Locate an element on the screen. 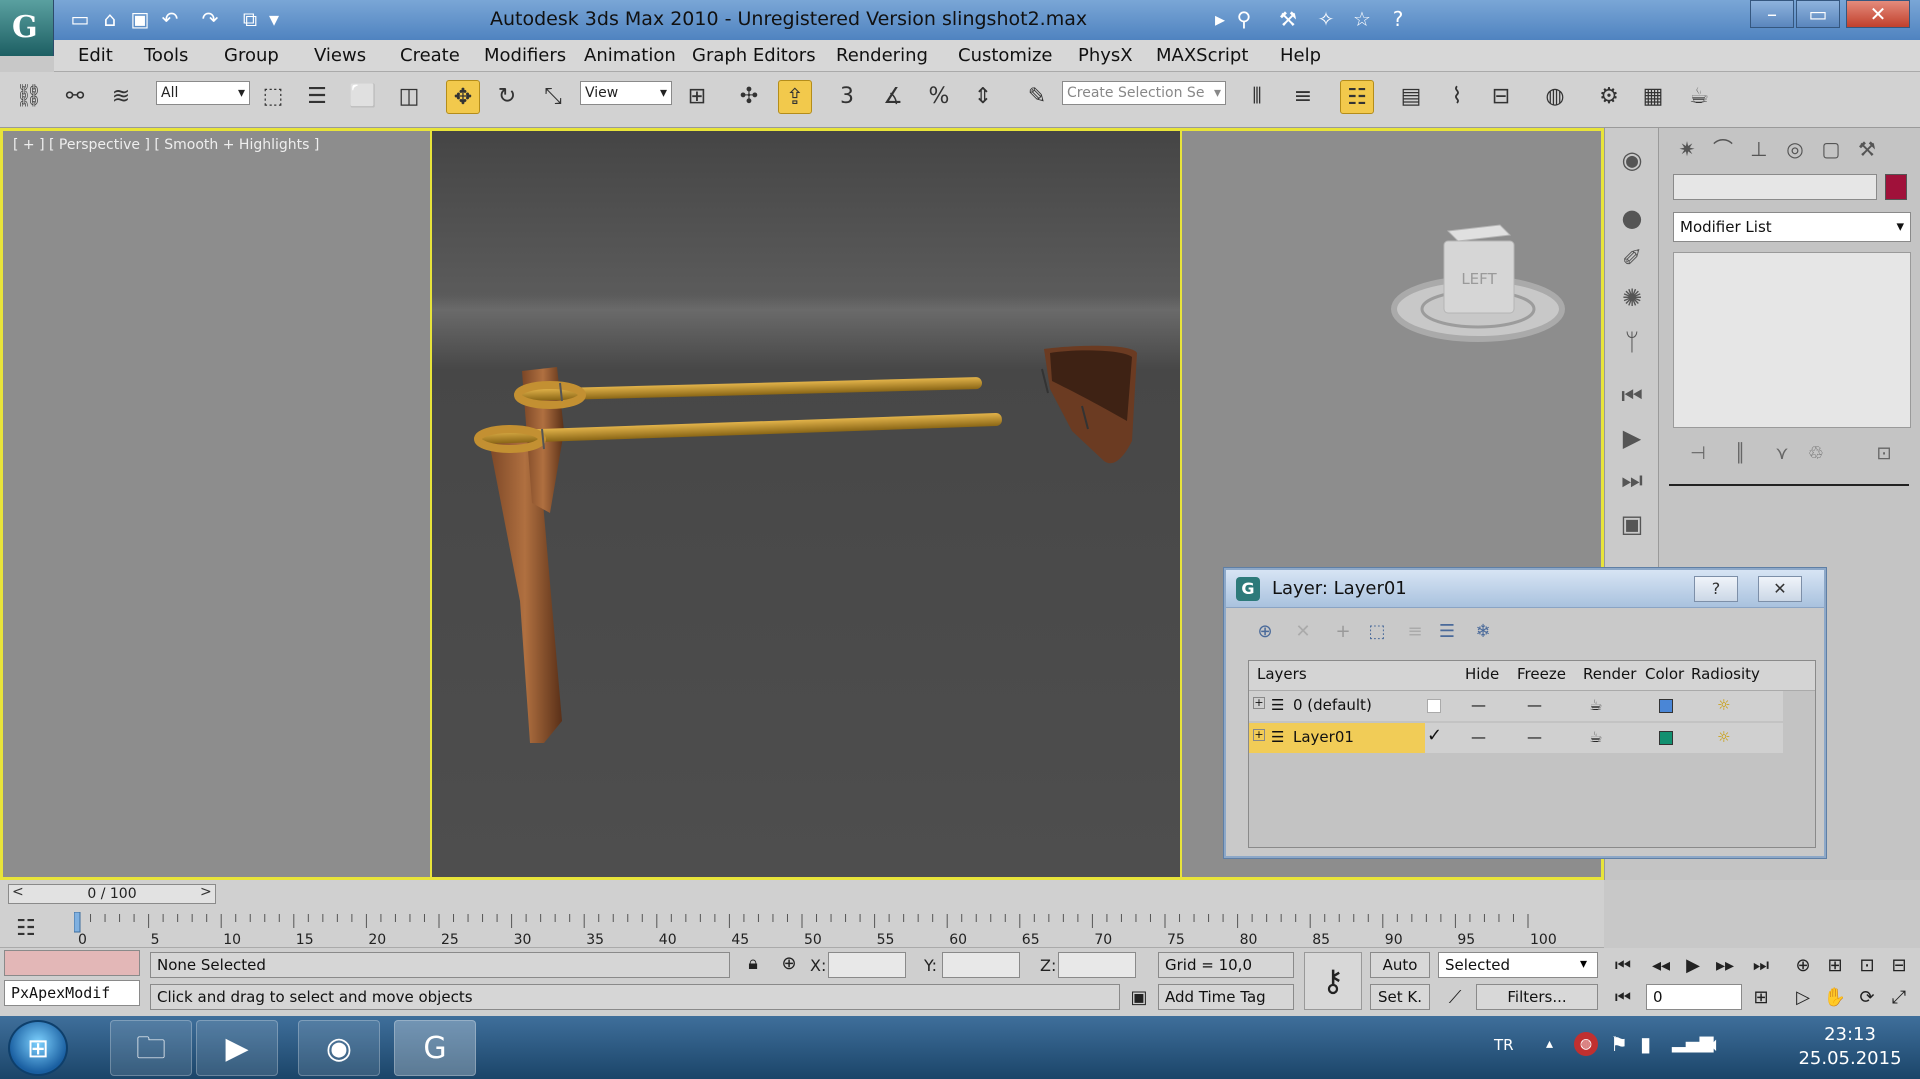 This screenshot has width=1920, height=1079. selection-lock-icon: 🔒︎ is located at coordinates (753, 964).